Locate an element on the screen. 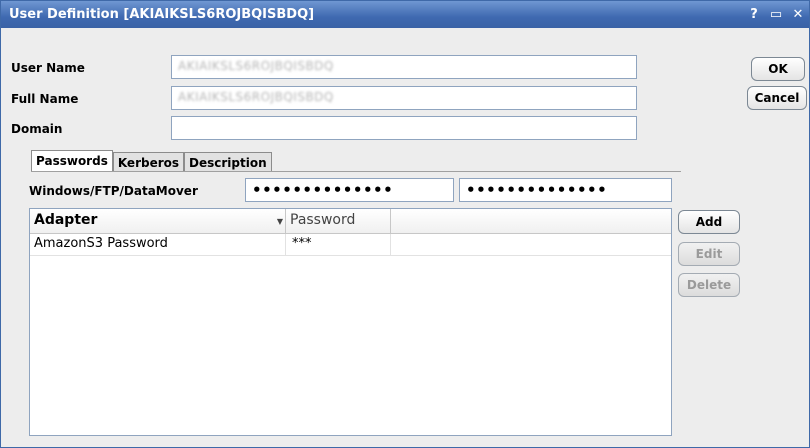  password-field: •••••••••••••• is located at coordinates (349, 190).